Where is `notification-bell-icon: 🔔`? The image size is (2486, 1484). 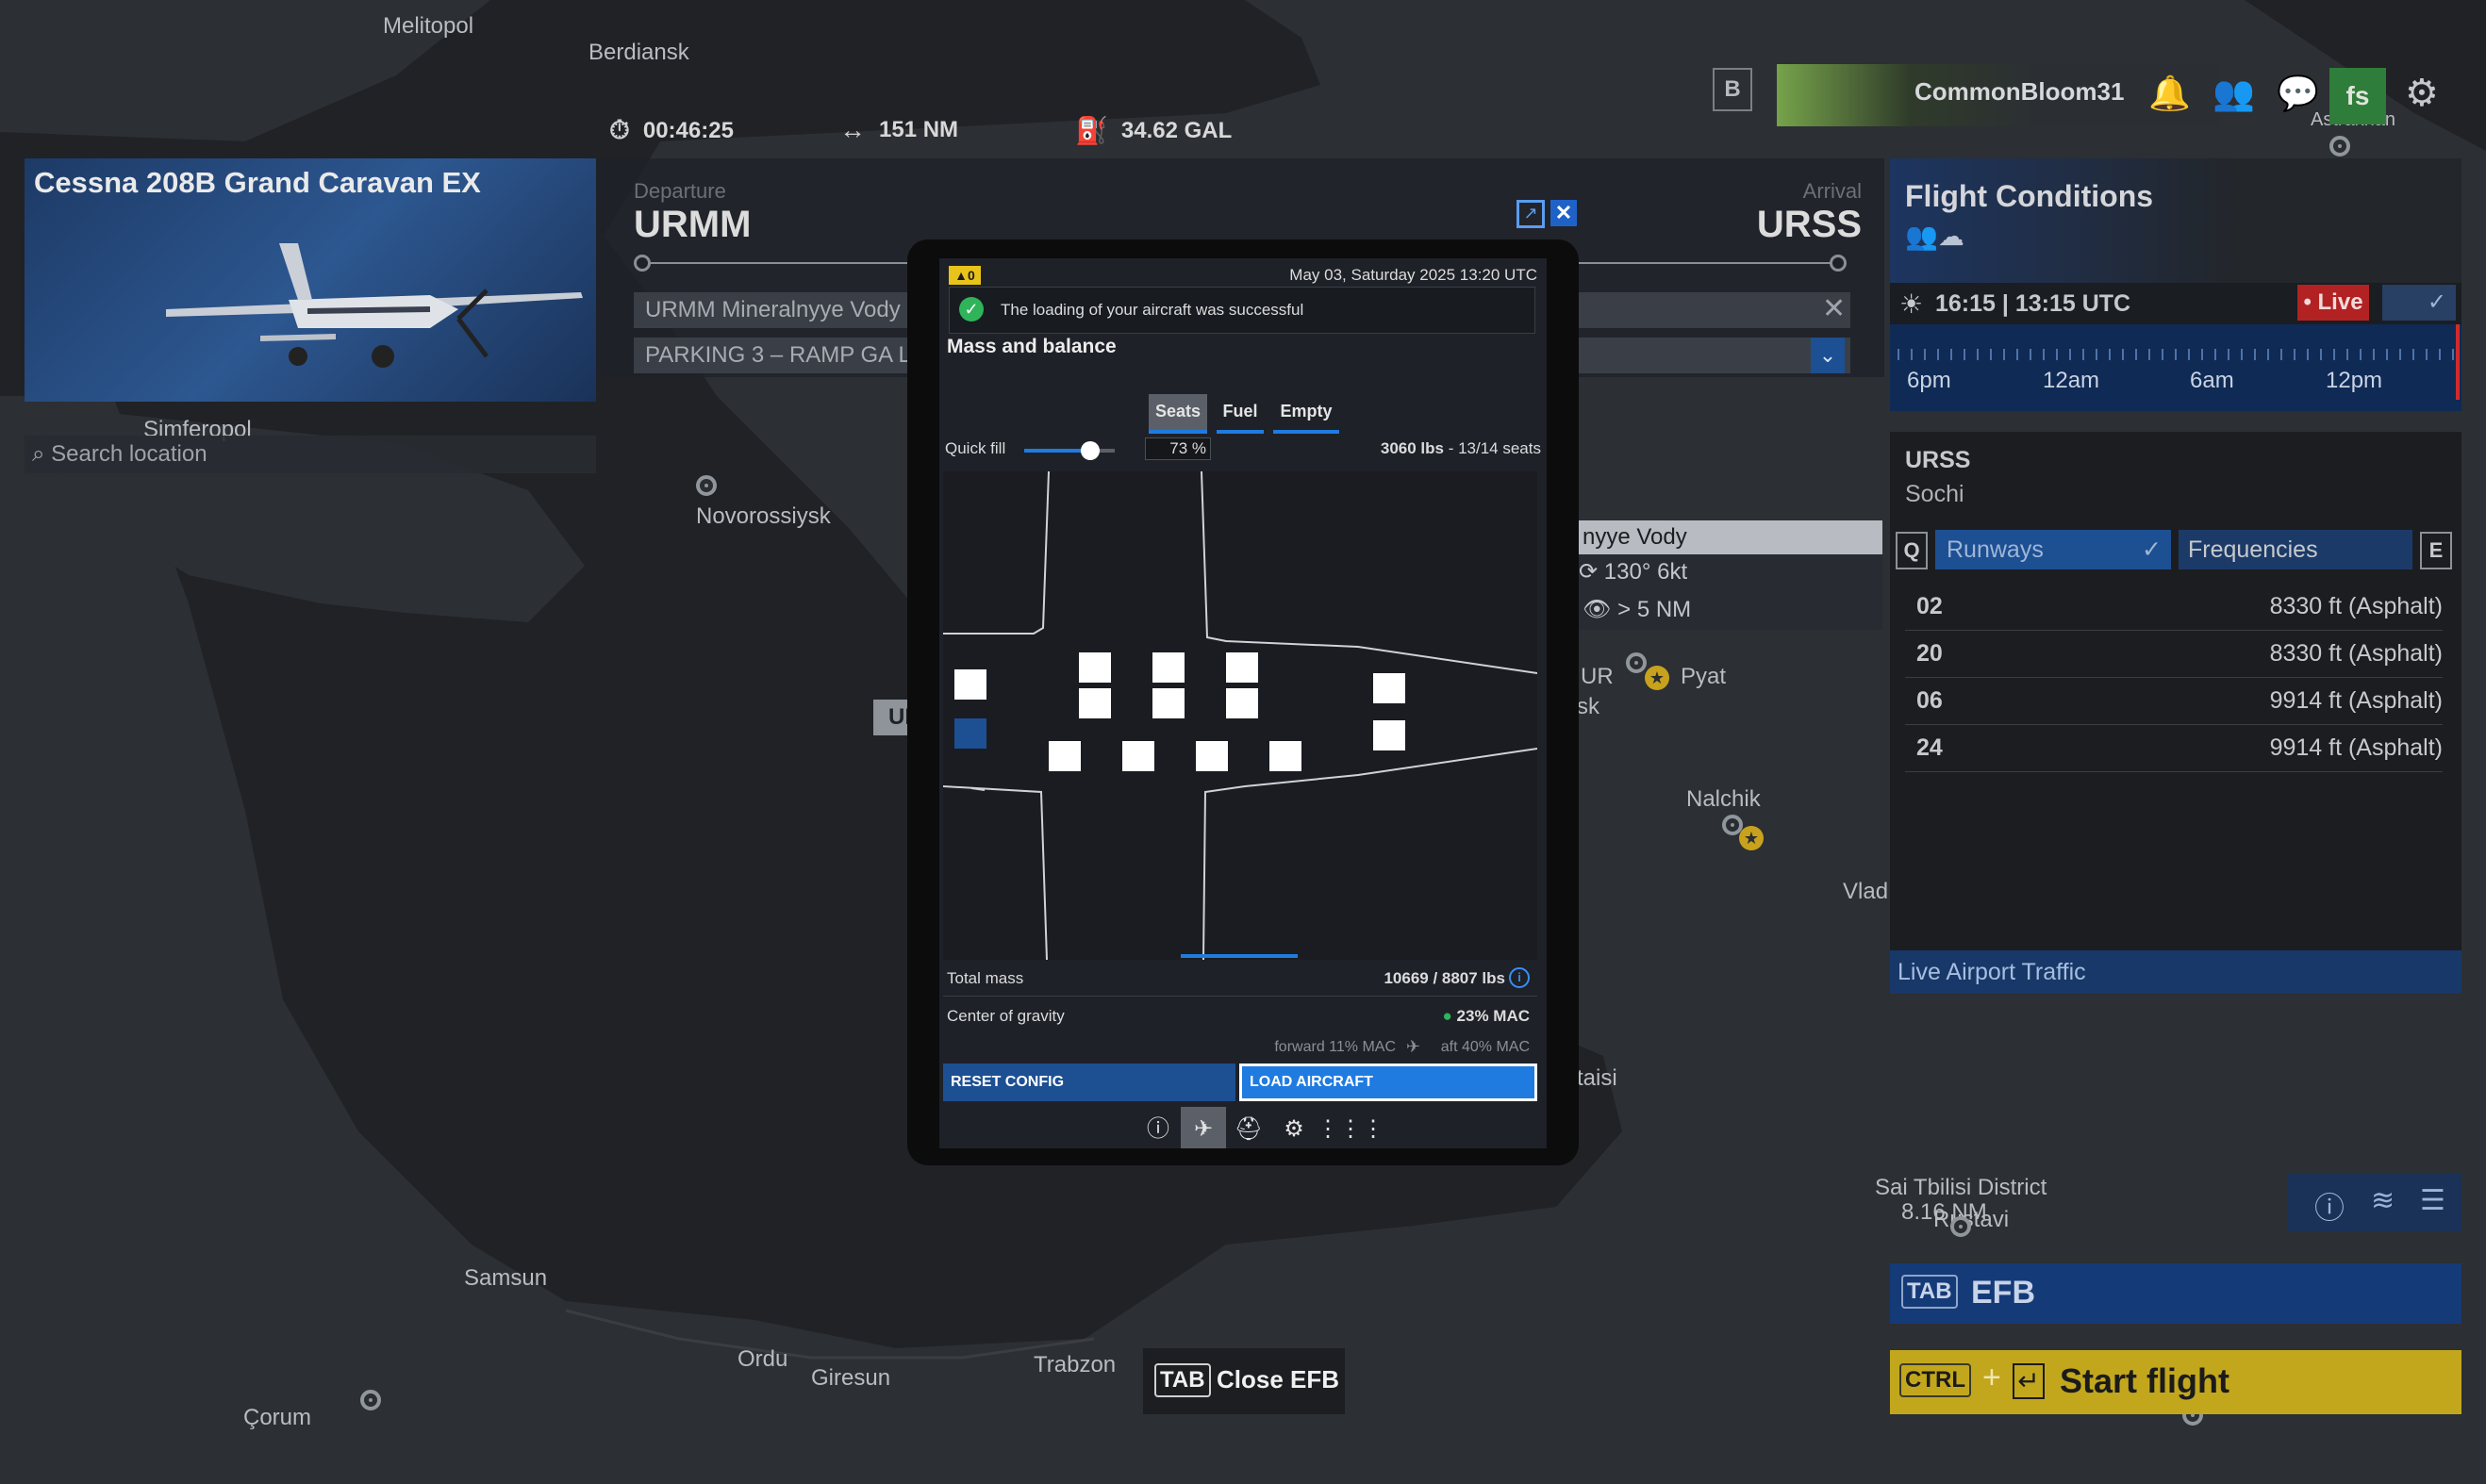
notification-bell-icon: 🔔 is located at coordinates (2169, 93).